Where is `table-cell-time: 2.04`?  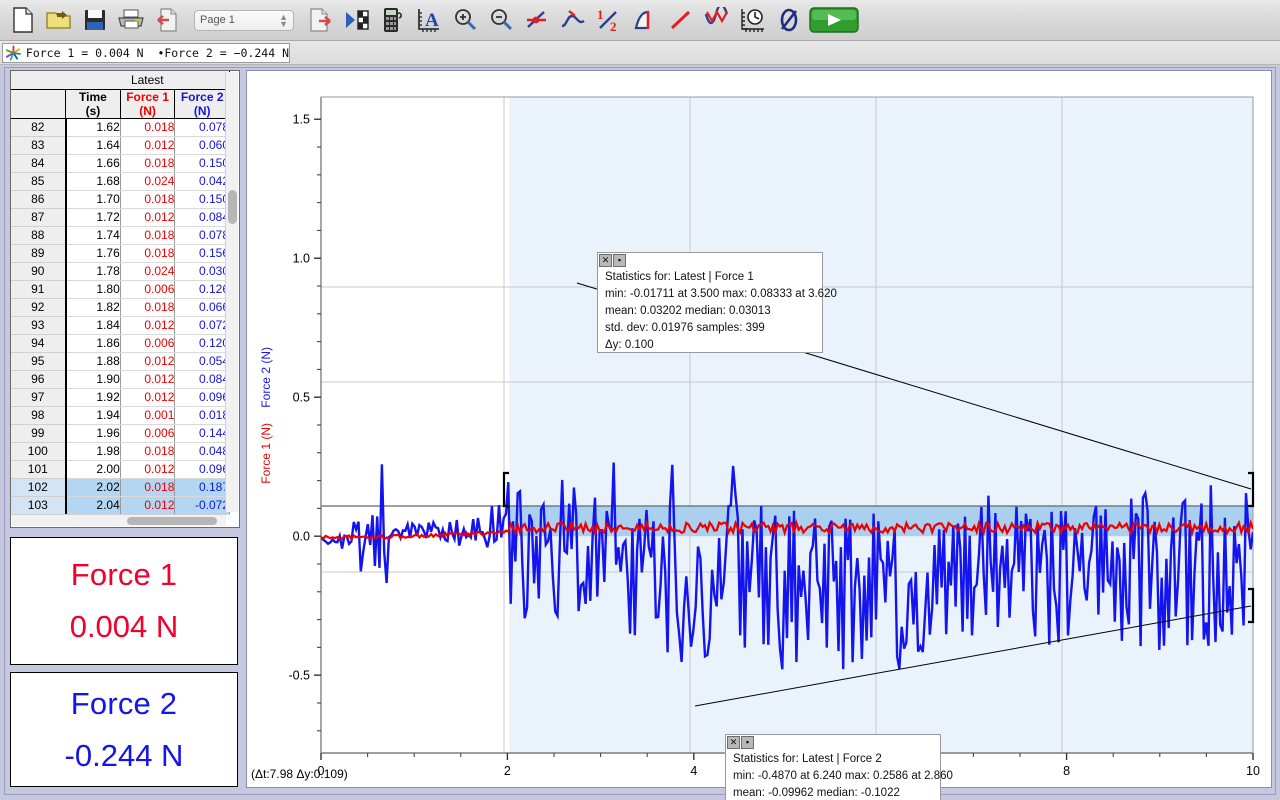
table-cell-time: 2.04 is located at coordinates (93, 505).